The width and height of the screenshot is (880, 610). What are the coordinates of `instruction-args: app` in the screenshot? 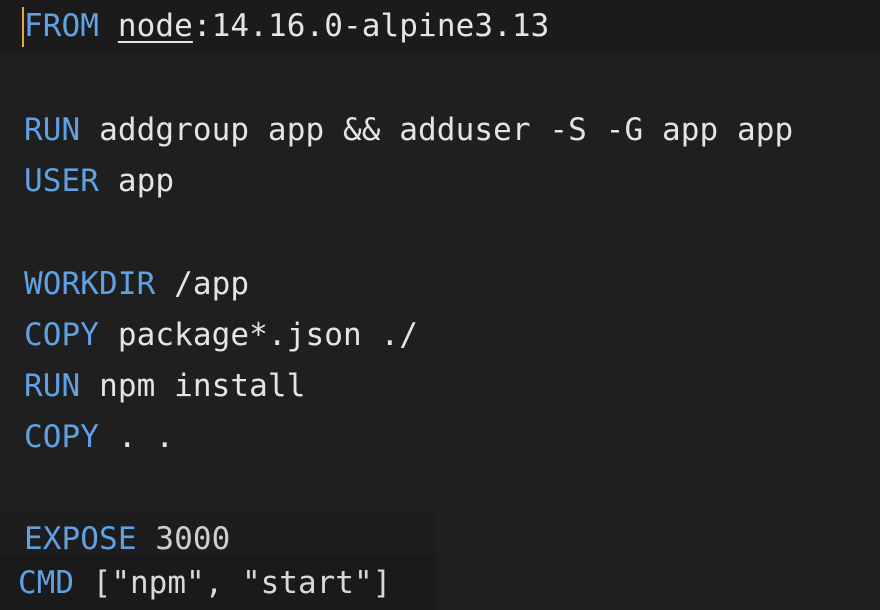 It's located at (146, 180).